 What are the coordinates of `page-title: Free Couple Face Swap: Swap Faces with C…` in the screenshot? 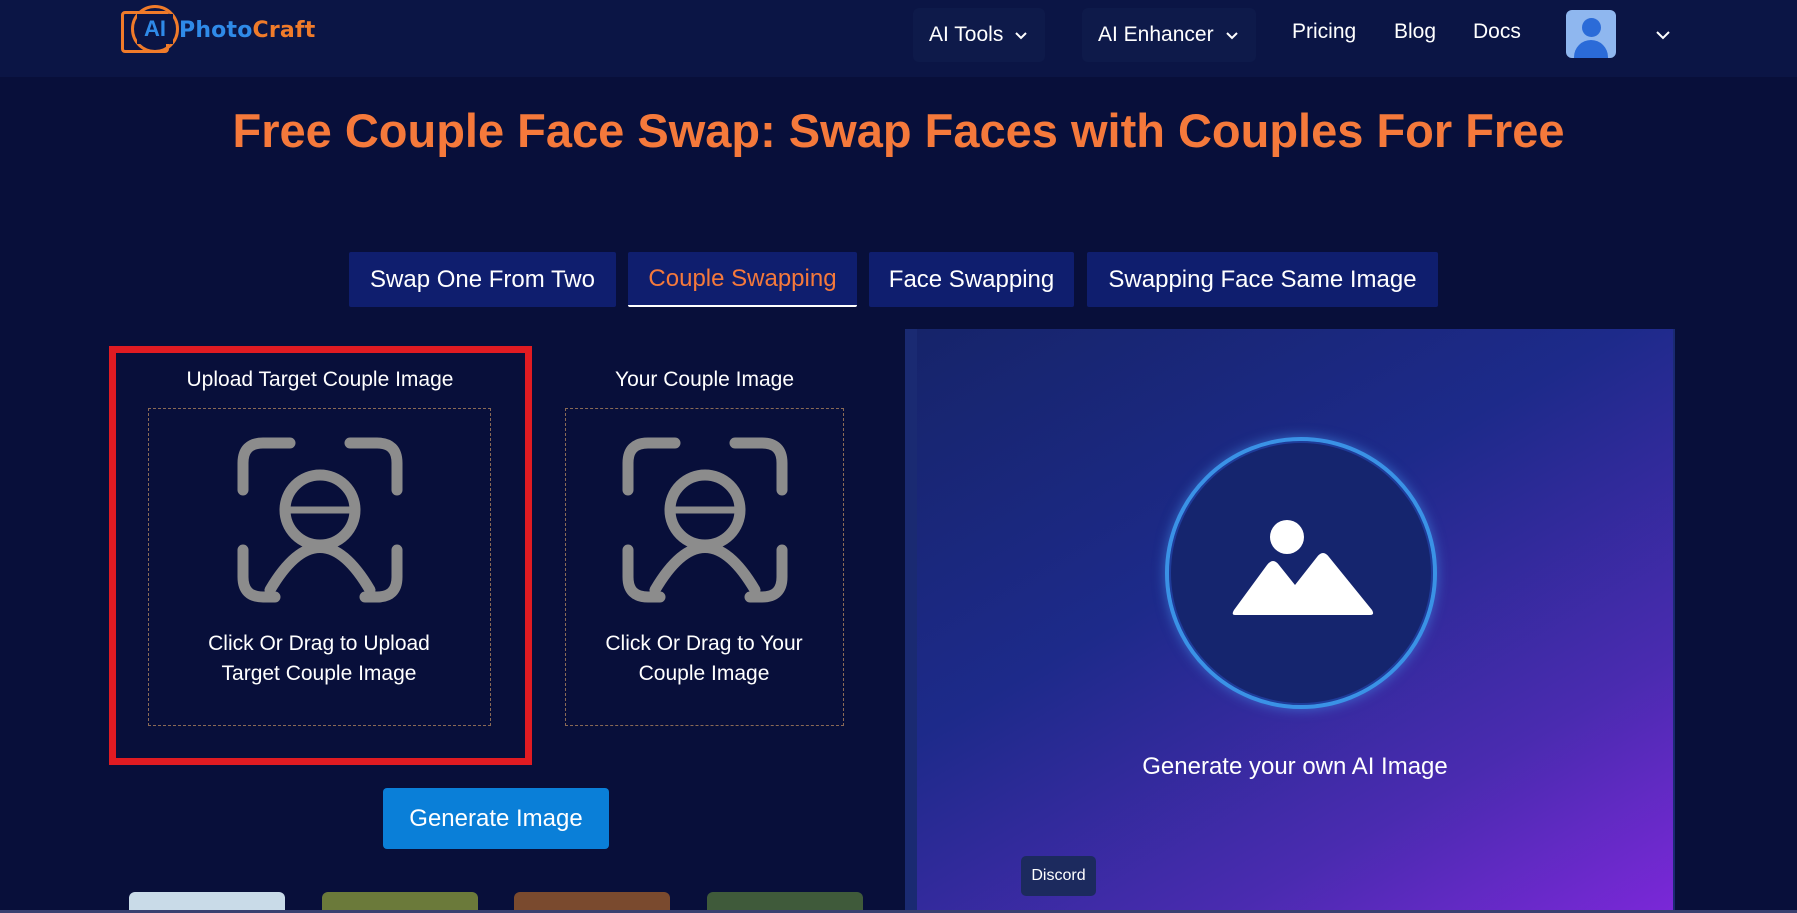 It's located at (898, 130).